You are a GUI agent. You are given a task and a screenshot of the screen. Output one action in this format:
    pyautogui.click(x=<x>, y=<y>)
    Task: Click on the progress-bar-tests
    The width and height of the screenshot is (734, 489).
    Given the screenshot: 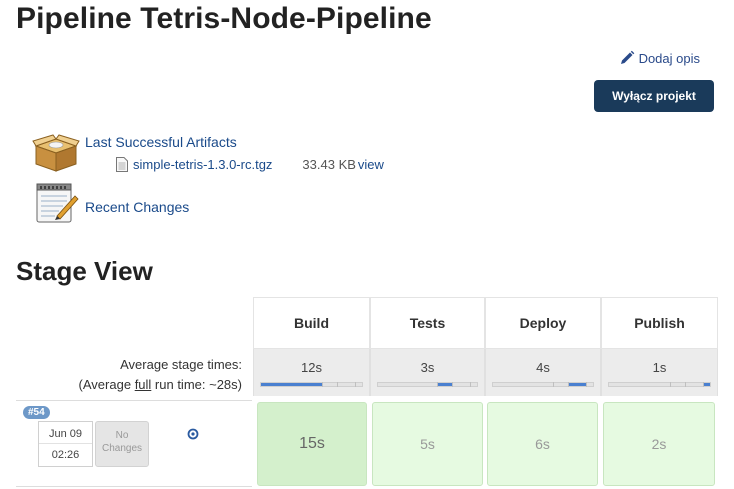 What is the action you would take?
    pyautogui.click(x=427, y=384)
    